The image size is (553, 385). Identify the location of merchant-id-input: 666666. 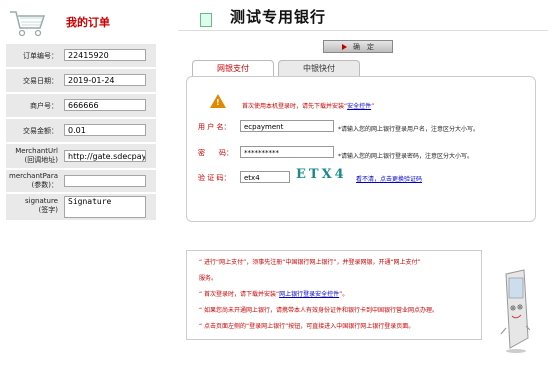
(105, 105).